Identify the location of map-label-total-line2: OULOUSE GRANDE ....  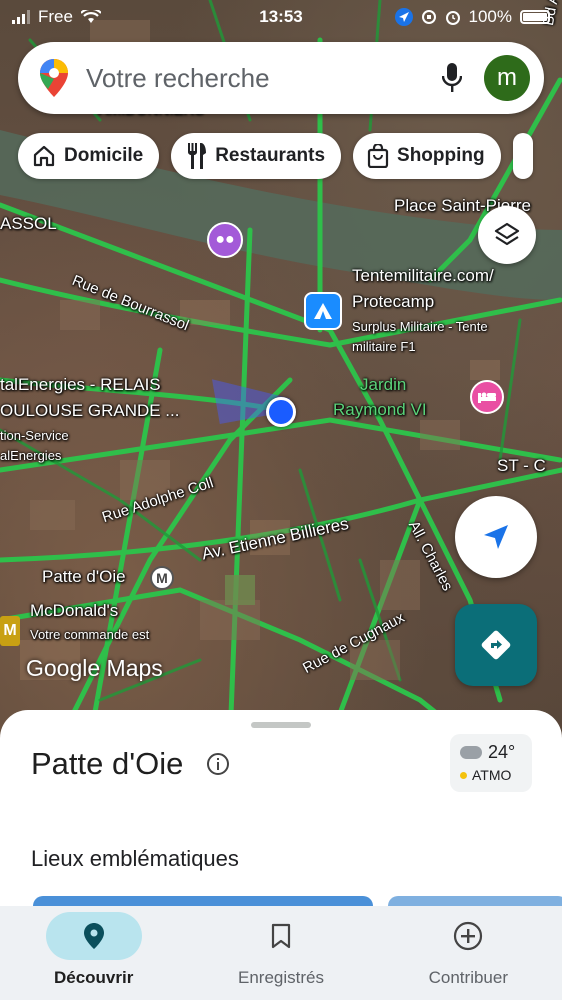
(90, 410).